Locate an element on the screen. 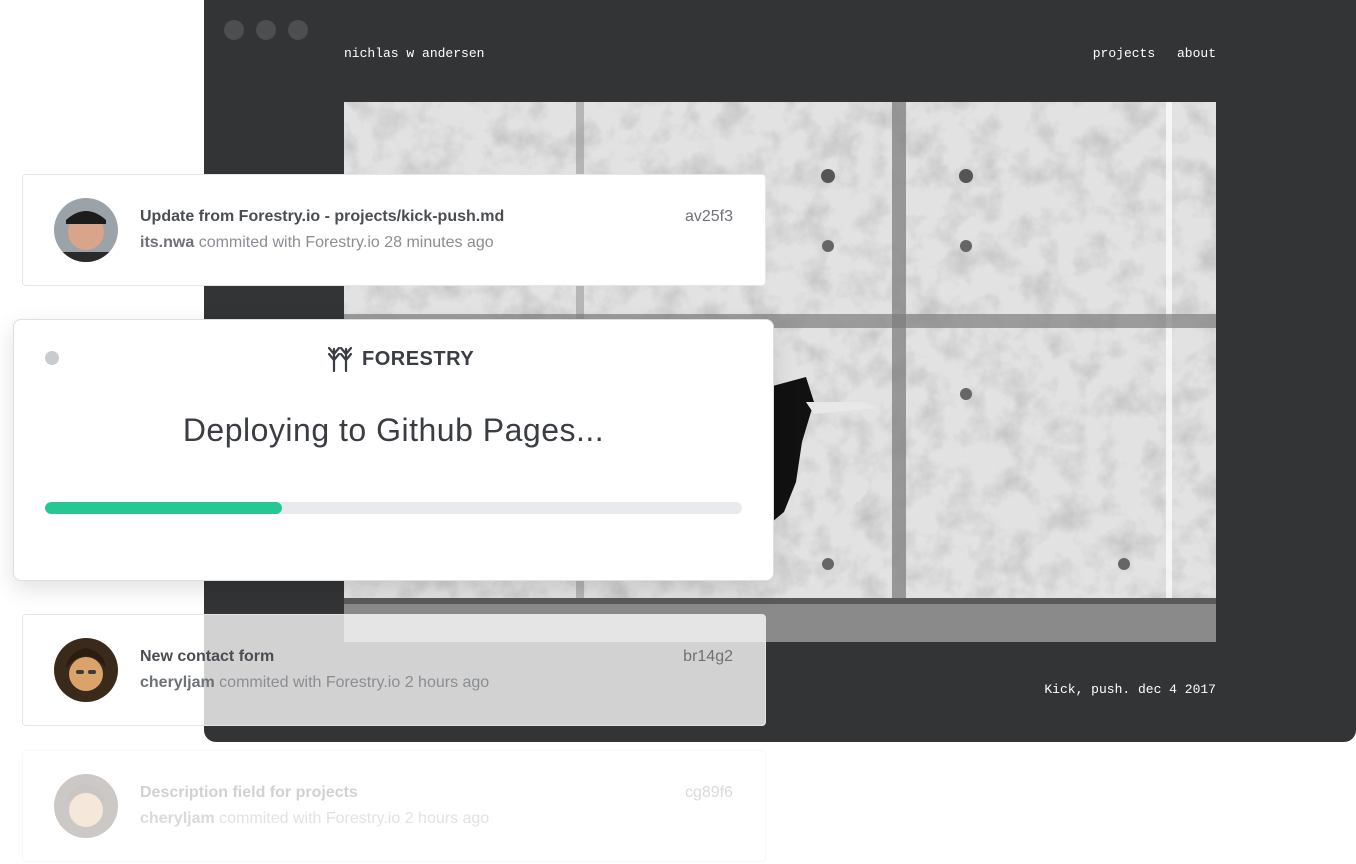  forestry-logo: FORESTRY is located at coordinates (400, 359).